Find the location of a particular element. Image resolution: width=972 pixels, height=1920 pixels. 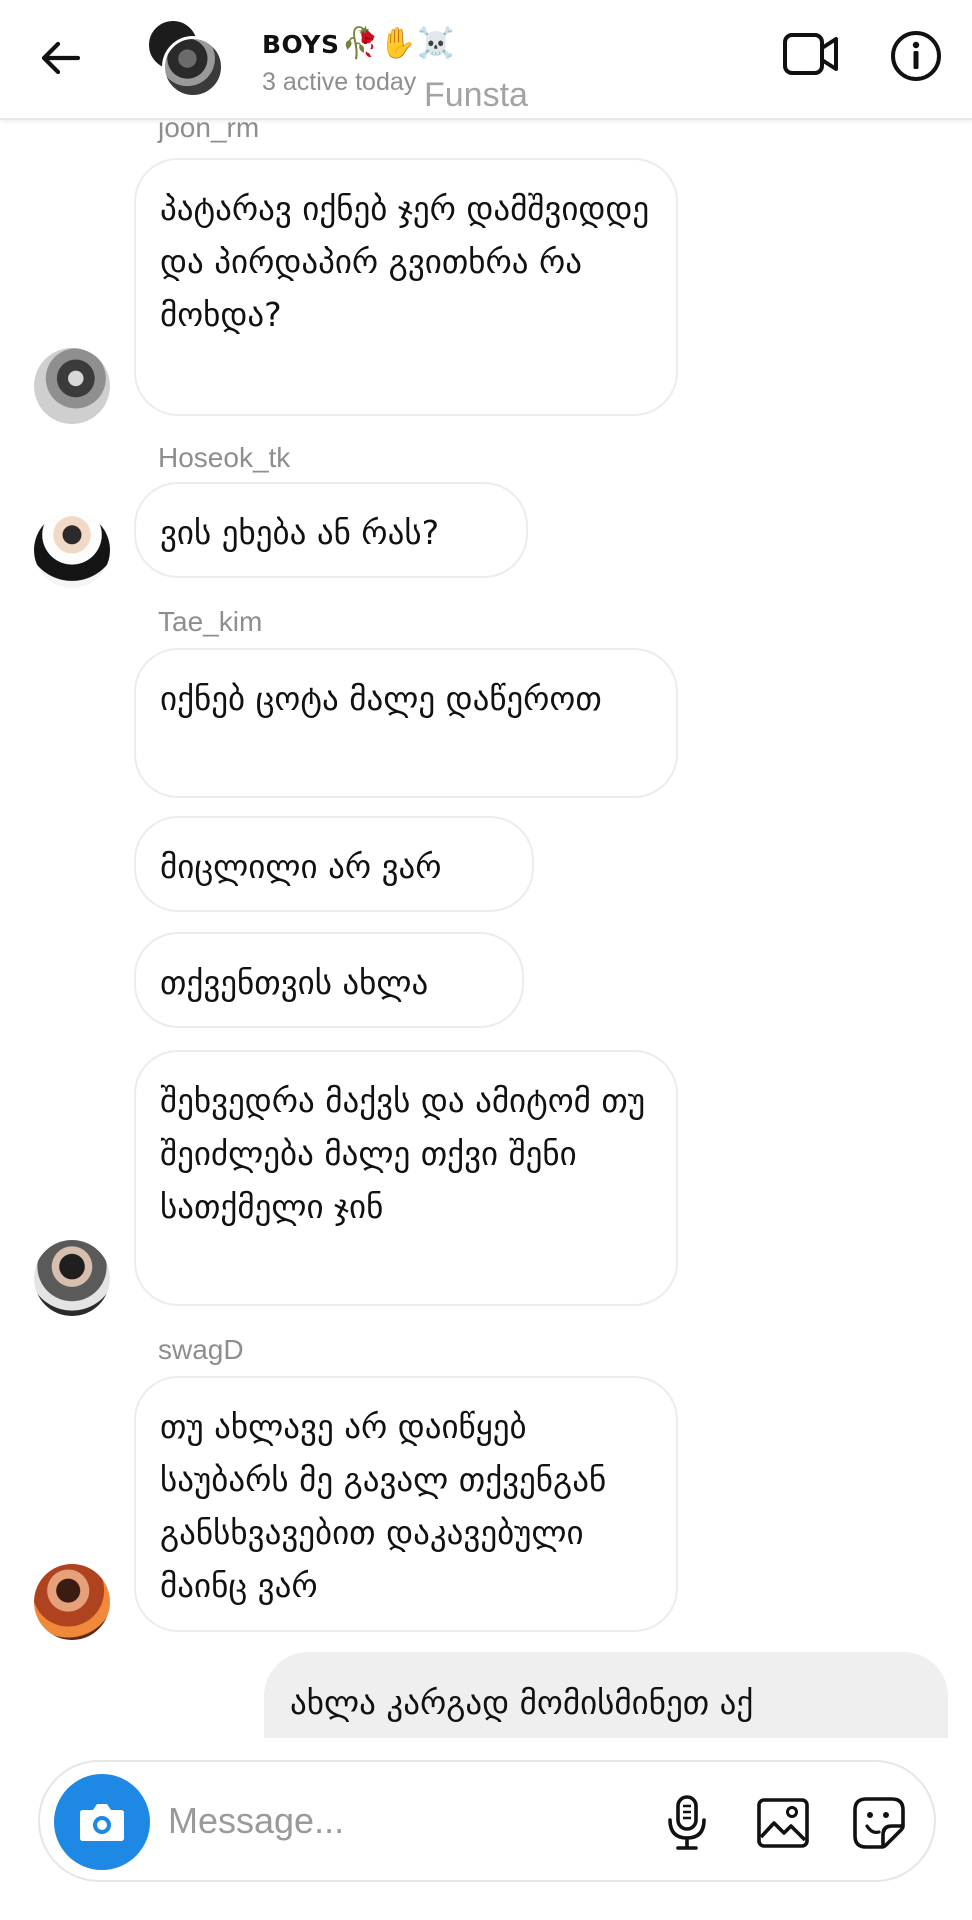

sender-name: Hoseok_tk is located at coordinates (224, 457).